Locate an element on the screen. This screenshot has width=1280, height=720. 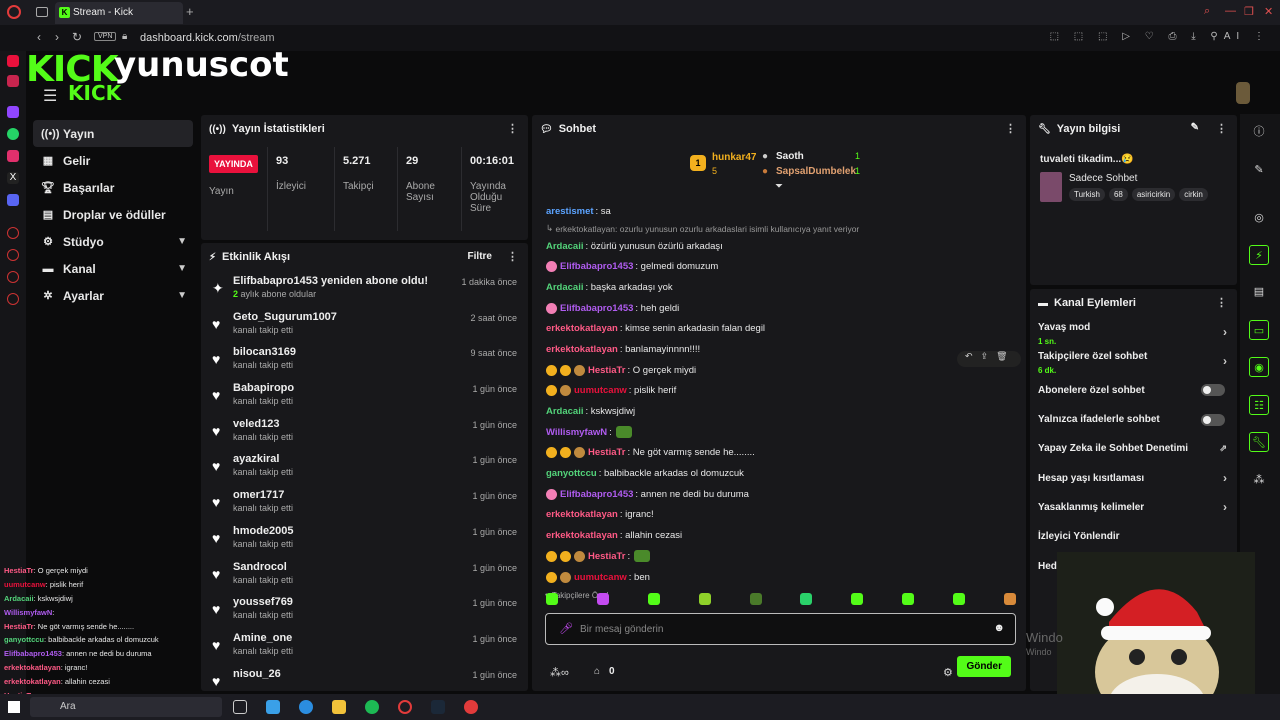
leaderboard-name: Saoth is located at coordinates (790, 156).